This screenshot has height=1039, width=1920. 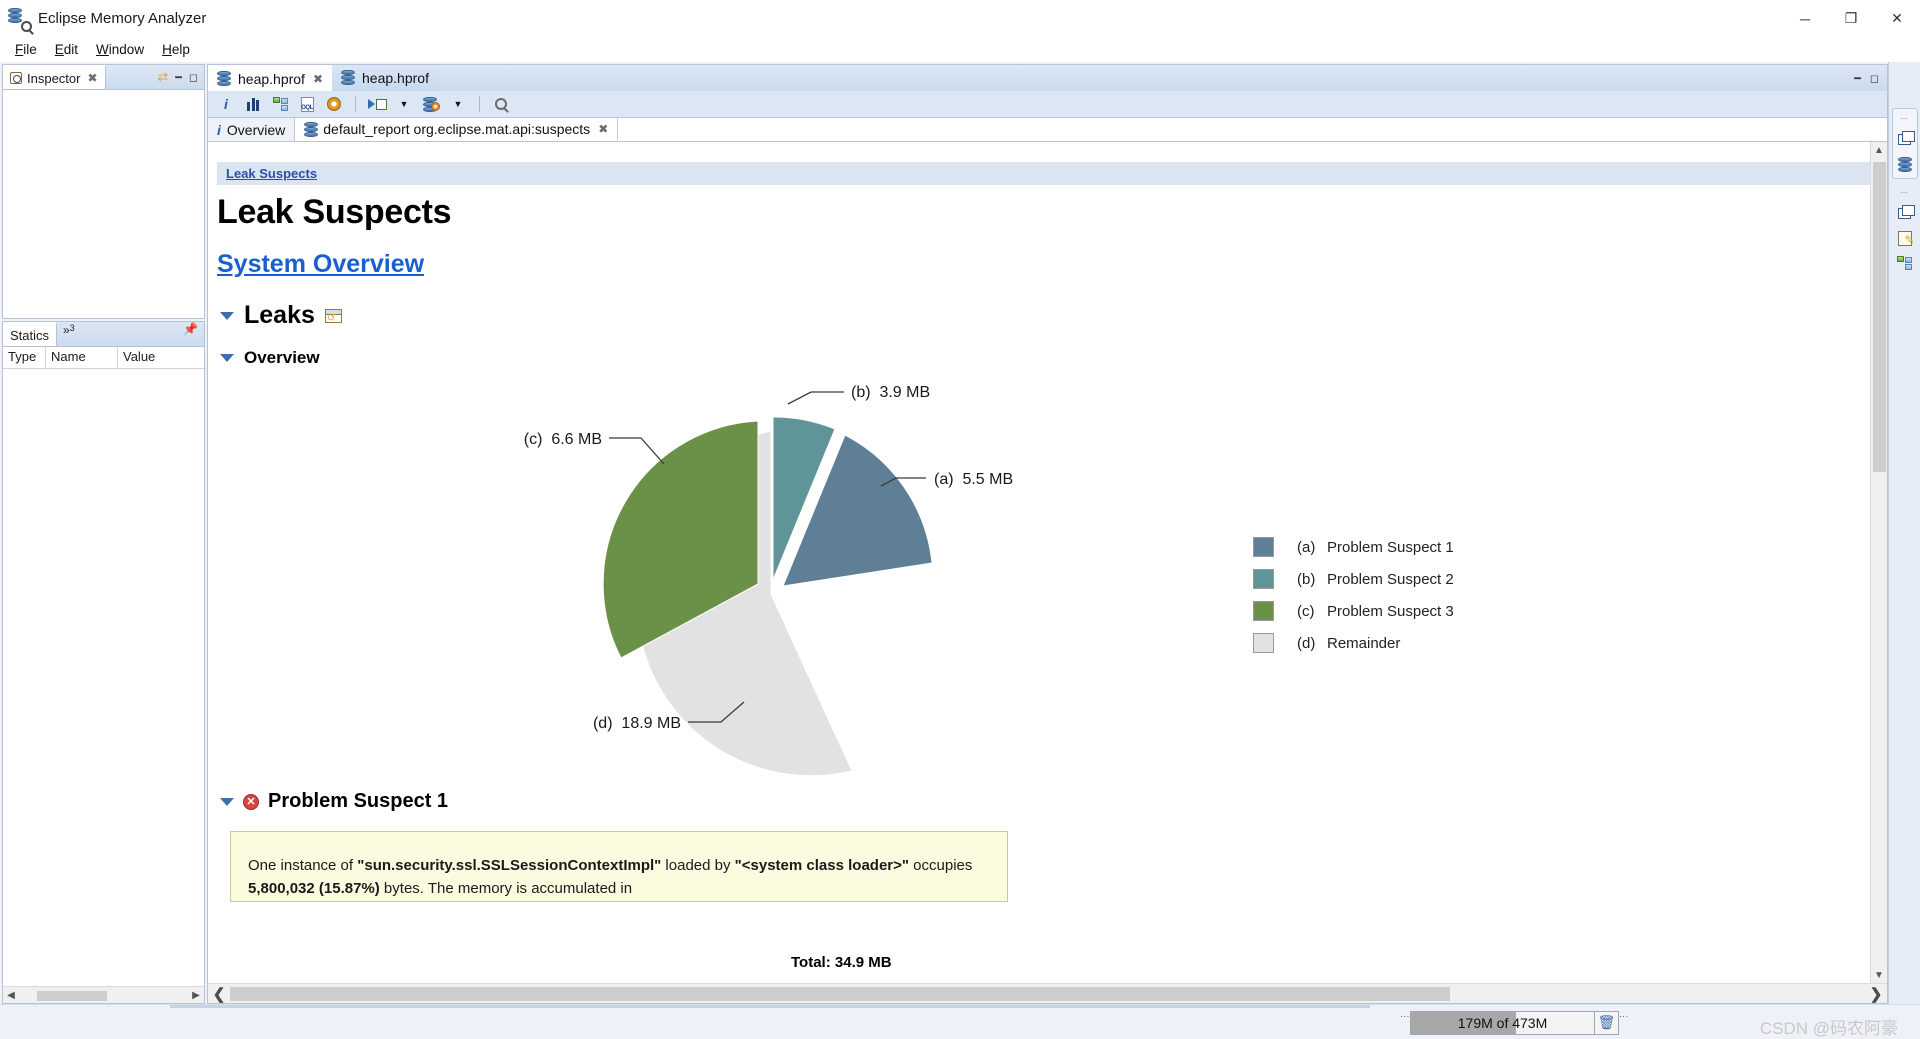 I want to click on close-button: ✕, so click(x=1897, y=18).